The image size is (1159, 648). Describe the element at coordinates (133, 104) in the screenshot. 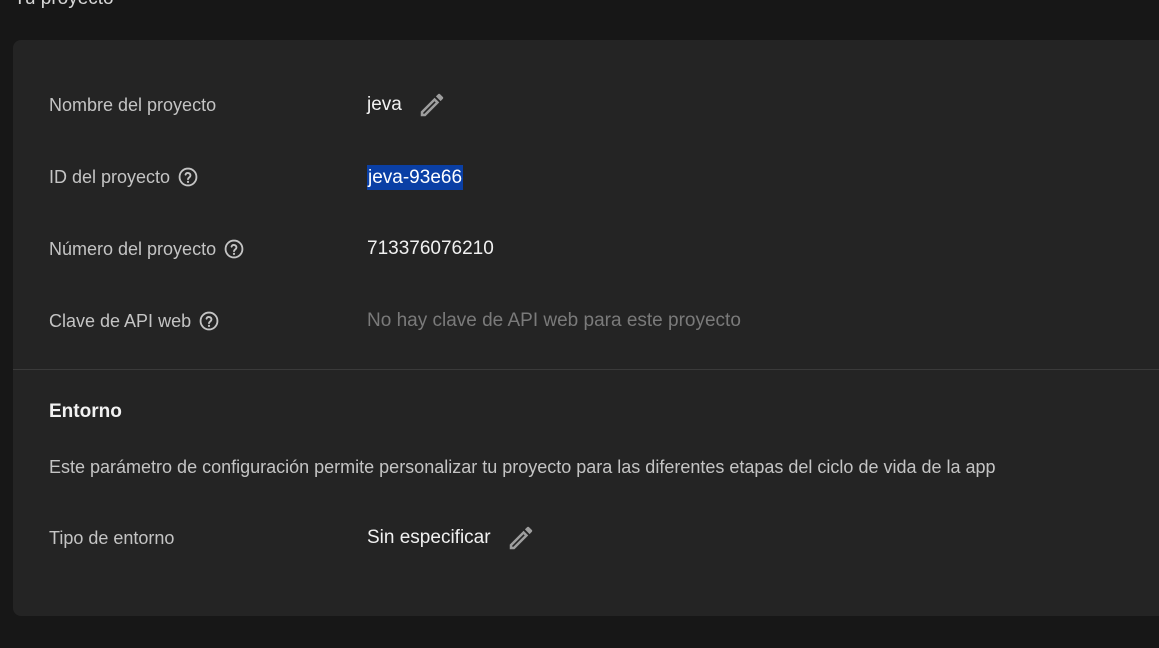

I see `project-name-label: Nombre del proyecto` at that location.